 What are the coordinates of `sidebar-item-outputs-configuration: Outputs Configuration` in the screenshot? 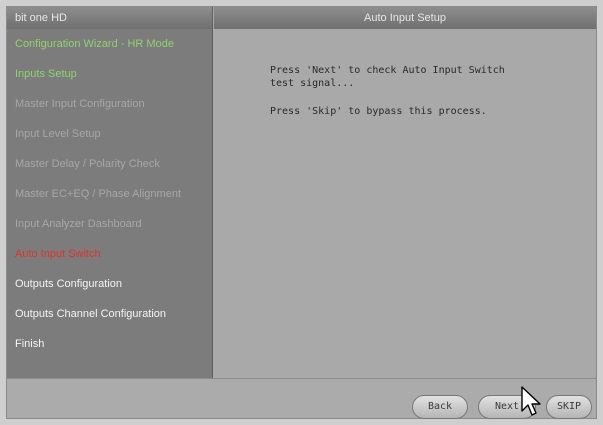 It's located at (109, 284).